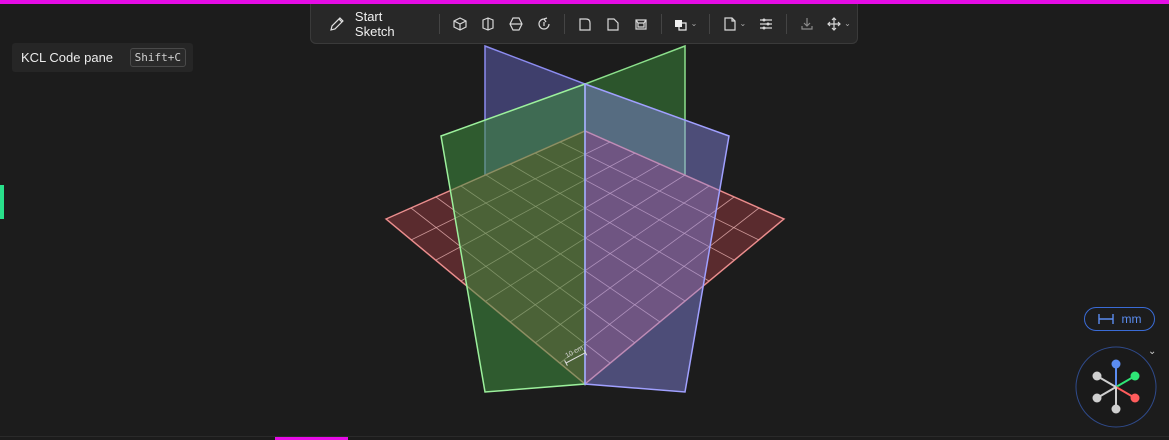 The image size is (1169, 440). I want to click on xz-plane-front, so click(513, 237).